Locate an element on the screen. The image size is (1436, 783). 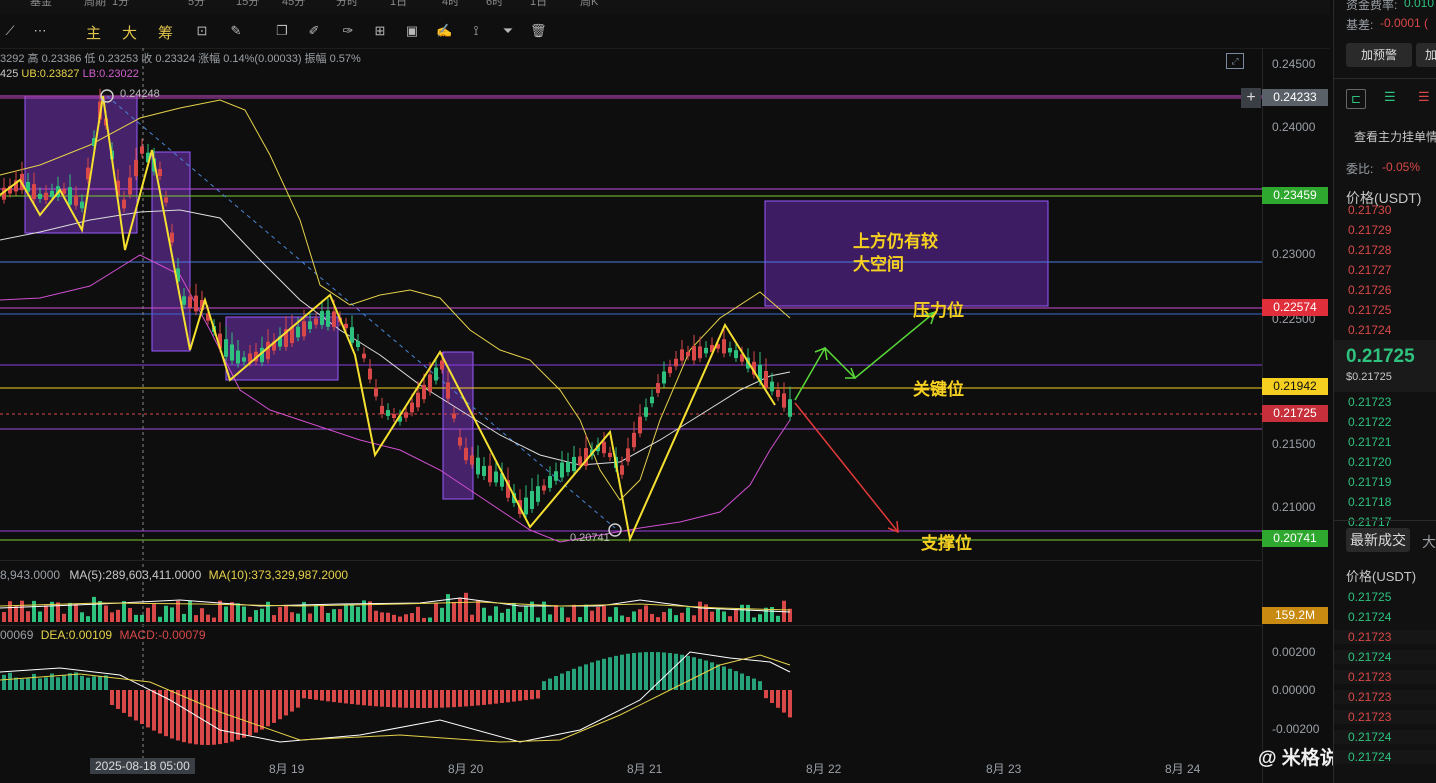
basis-label: 基差: is located at coordinates (1360, 25).